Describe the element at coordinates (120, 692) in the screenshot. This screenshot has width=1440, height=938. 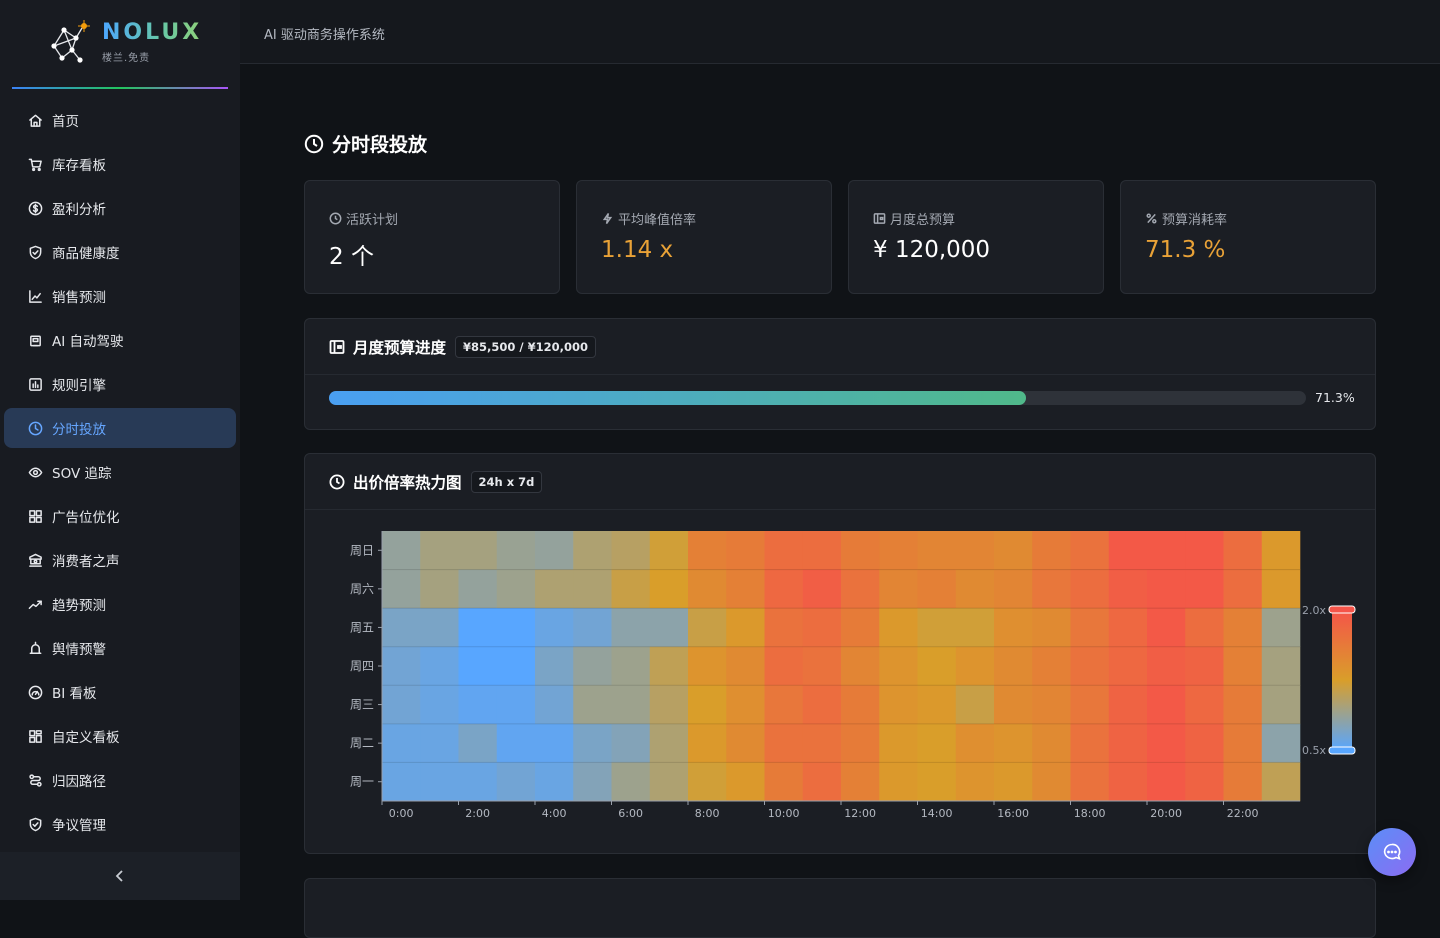
I see `sidebar-item-13: BI 看板` at that location.